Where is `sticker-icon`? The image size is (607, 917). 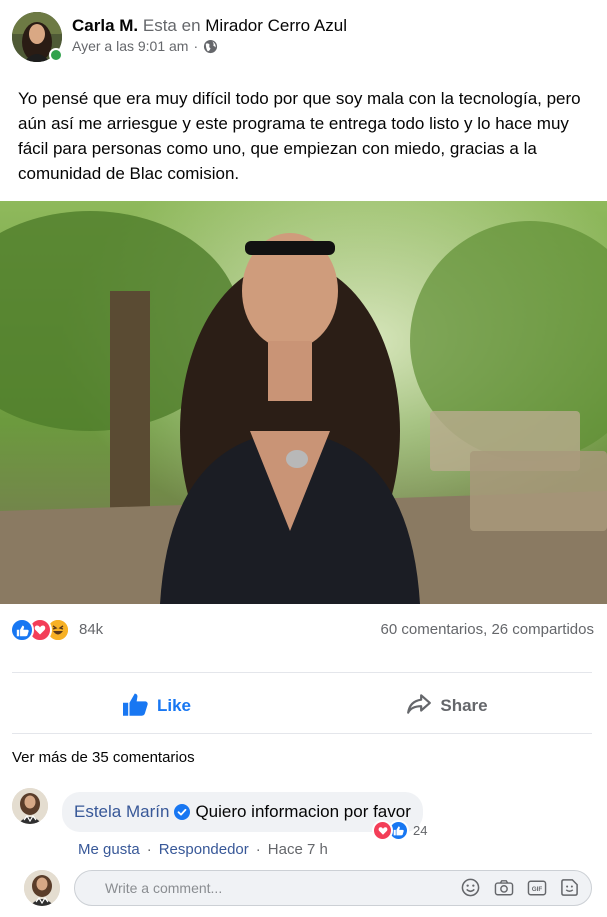
sticker-icon is located at coordinates (569, 887).